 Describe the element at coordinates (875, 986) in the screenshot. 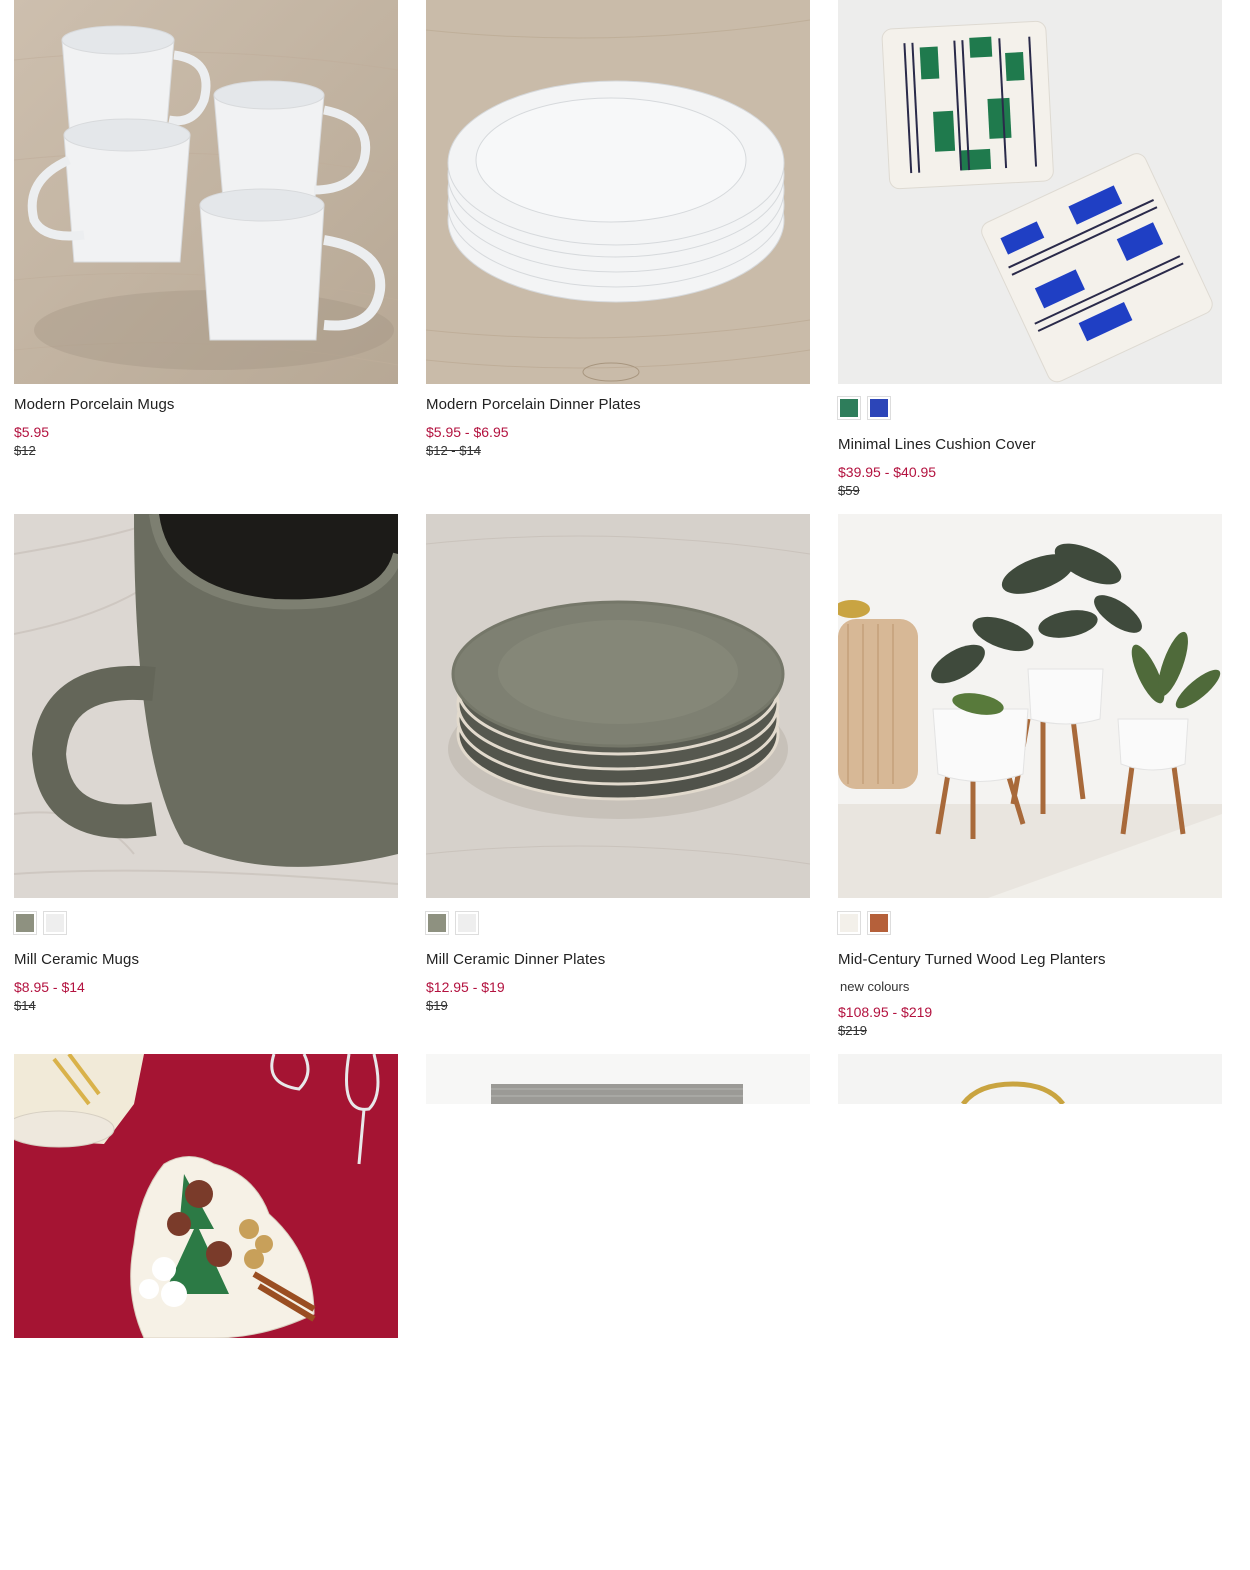

I see `product-note: new colours` at that location.